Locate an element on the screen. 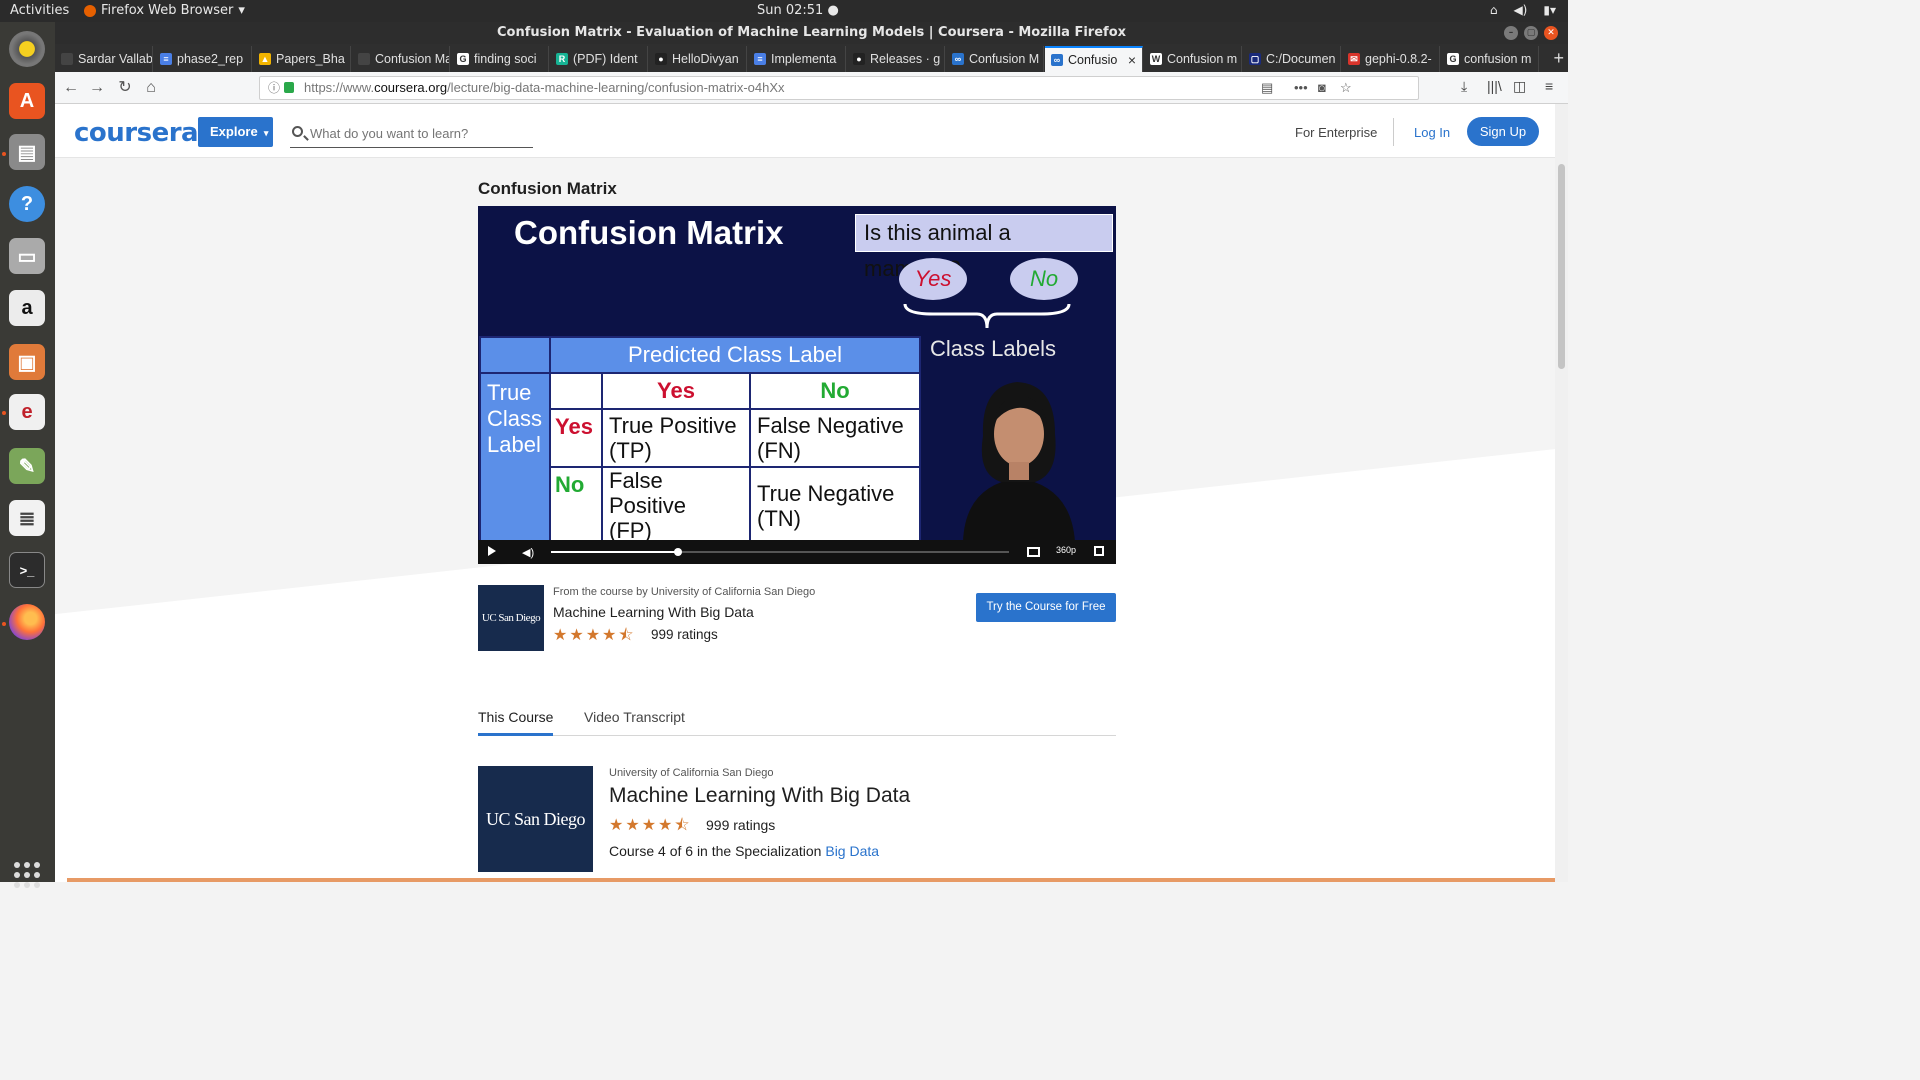 This screenshot has height=1080, width=1920. tab-label: gephi-0.8.2- is located at coordinates (1398, 59).